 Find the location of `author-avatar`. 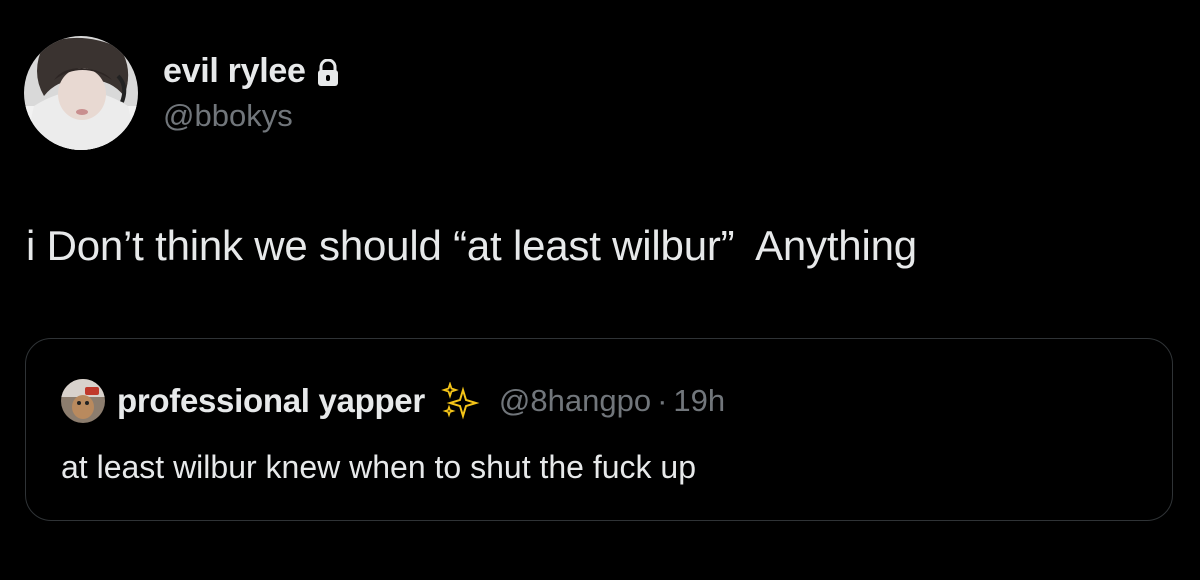

author-avatar is located at coordinates (81, 93).